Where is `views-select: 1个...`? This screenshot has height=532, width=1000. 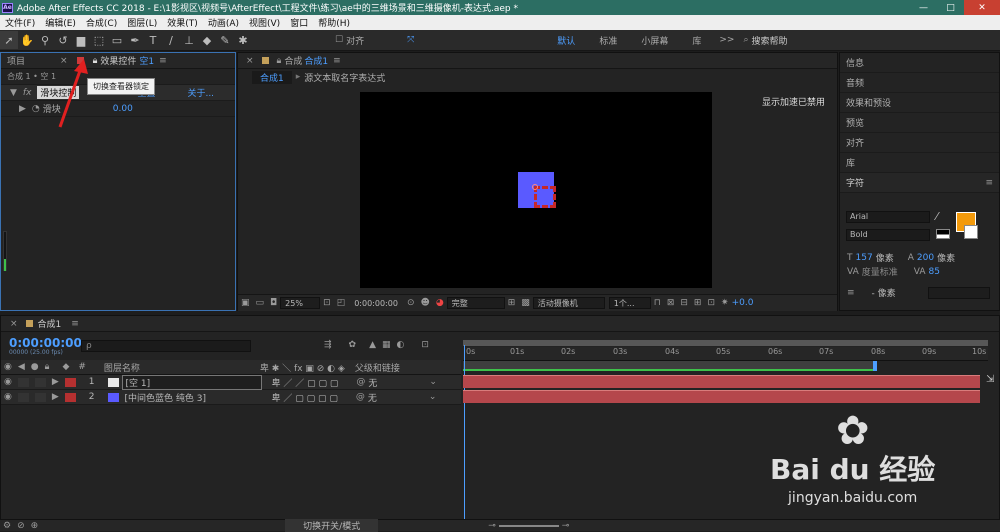
views-select: 1个... is located at coordinates (629, 303).